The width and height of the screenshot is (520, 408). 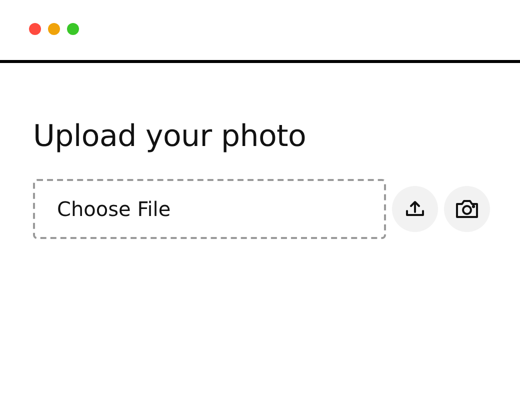 I want to click on upload-button, so click(x=415, y=209).